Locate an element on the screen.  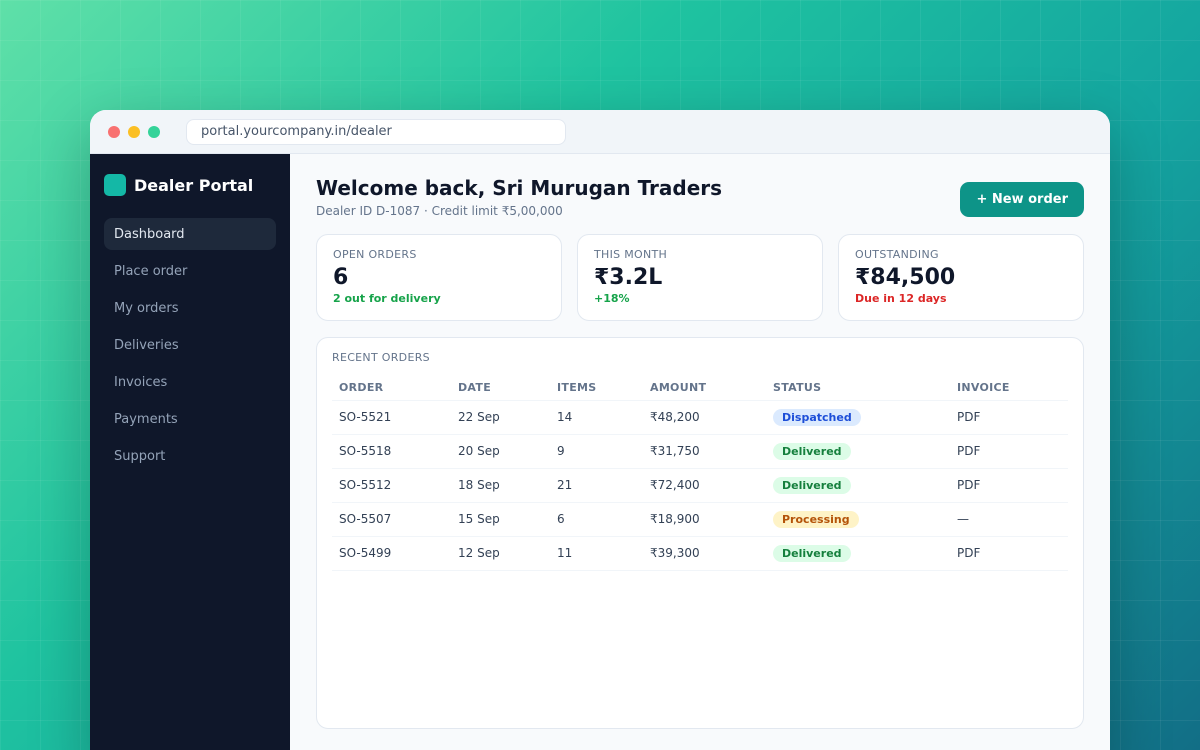
table-row: SO-5507 15 Sep 6 ₹18,900 Processing — is located at coordinates (700, 519).